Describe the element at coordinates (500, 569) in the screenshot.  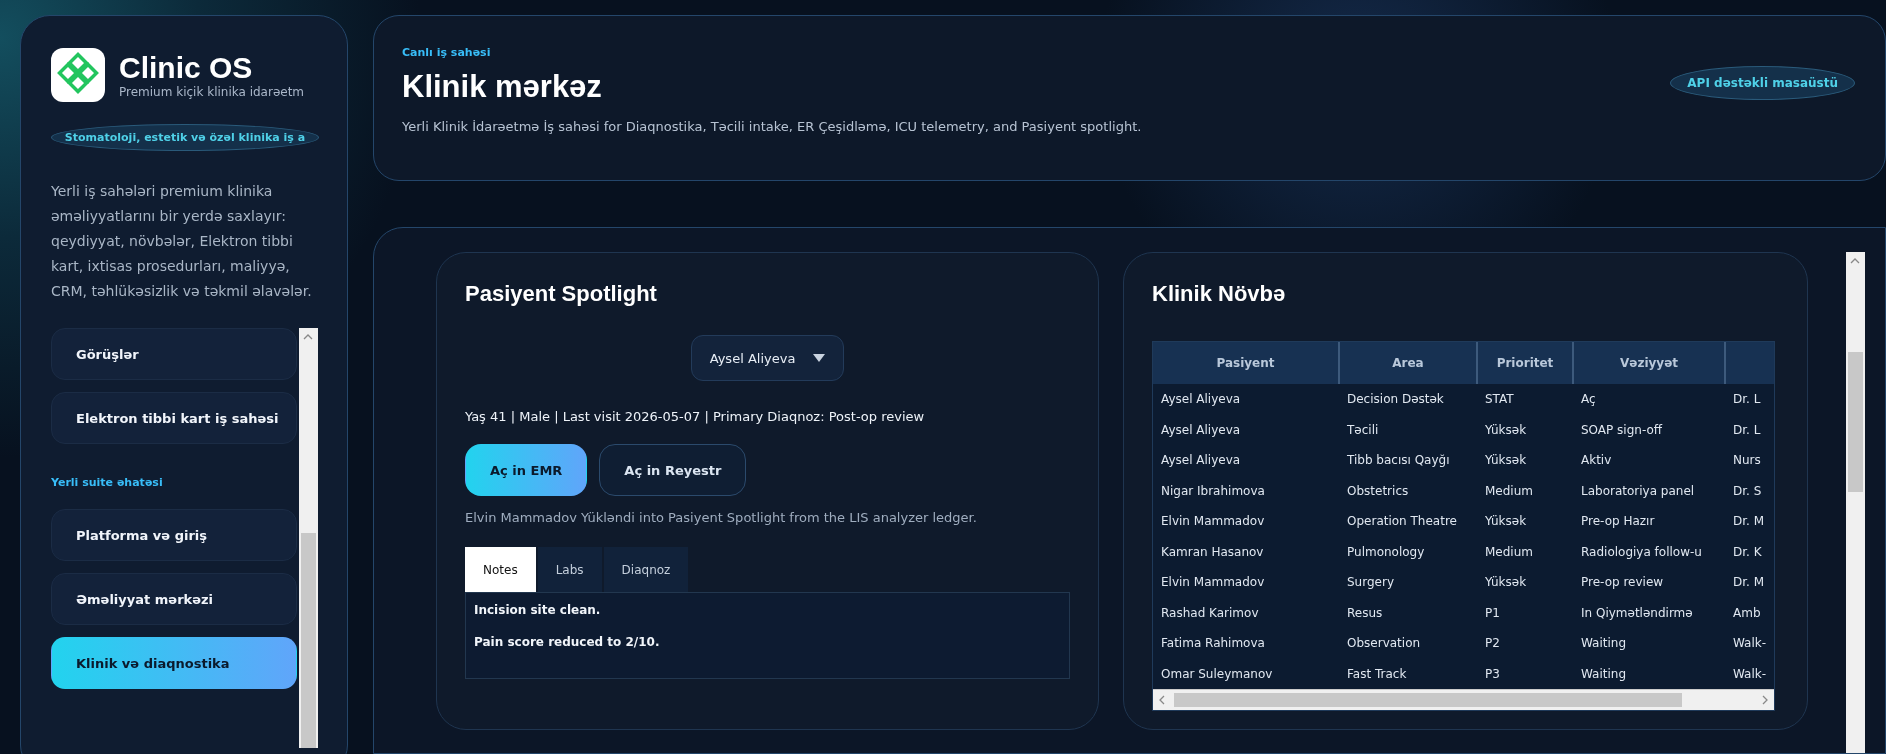
I see `tab: Notes` at that location.